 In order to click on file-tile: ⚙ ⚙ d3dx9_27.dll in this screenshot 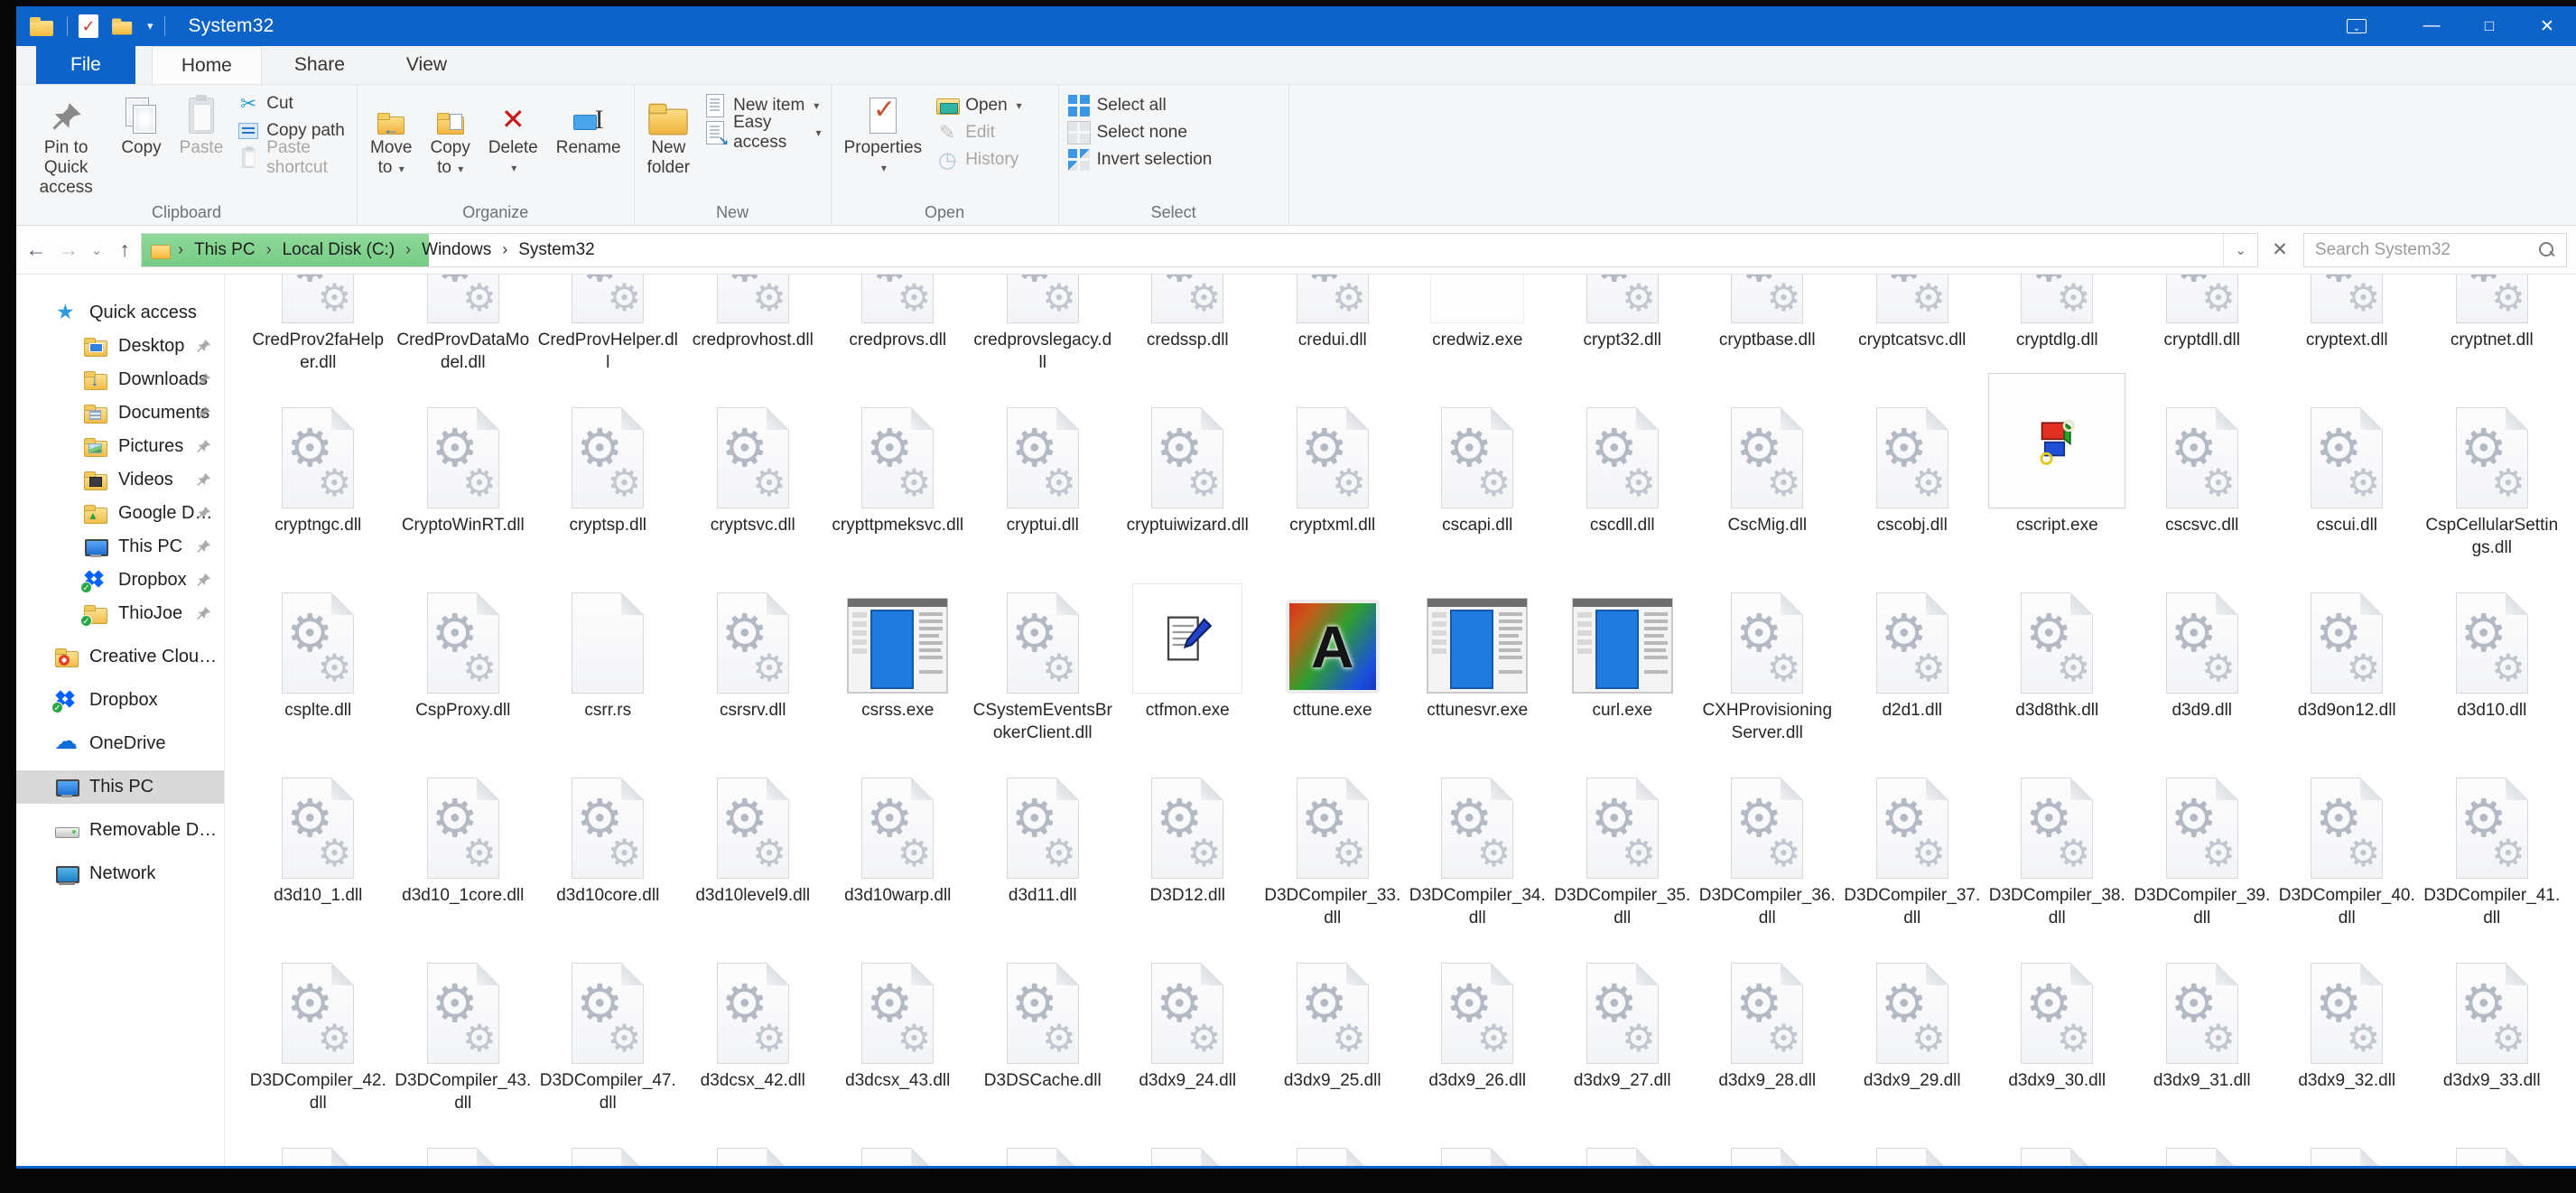, I will do `click(1623, 1044)`.